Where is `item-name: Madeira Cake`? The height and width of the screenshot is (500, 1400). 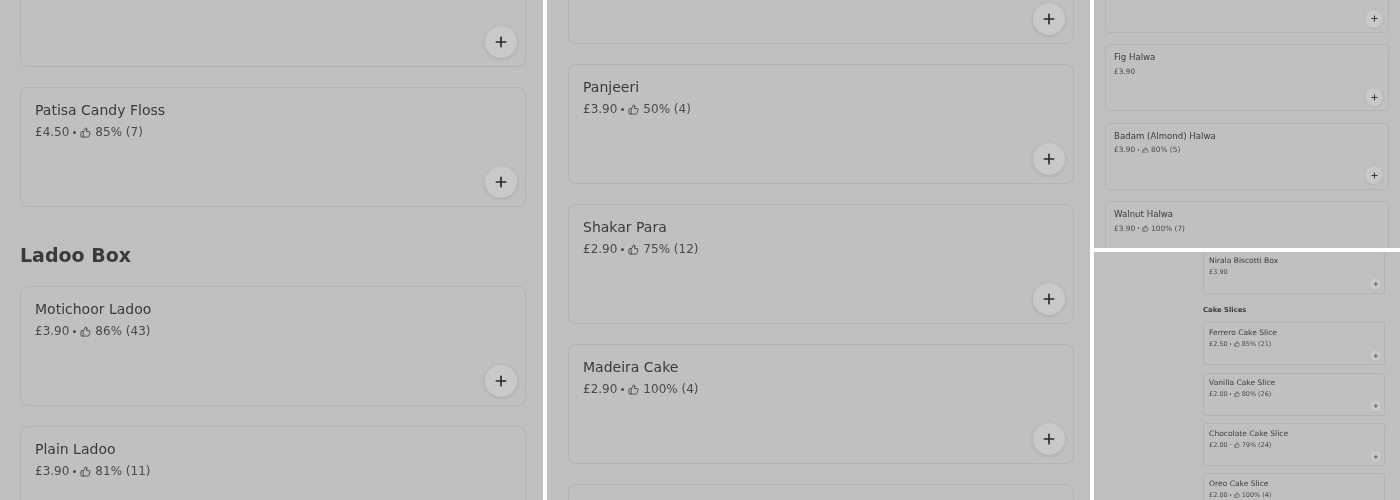 item-name: Madeira Cake is located at coordinates (631, 367).